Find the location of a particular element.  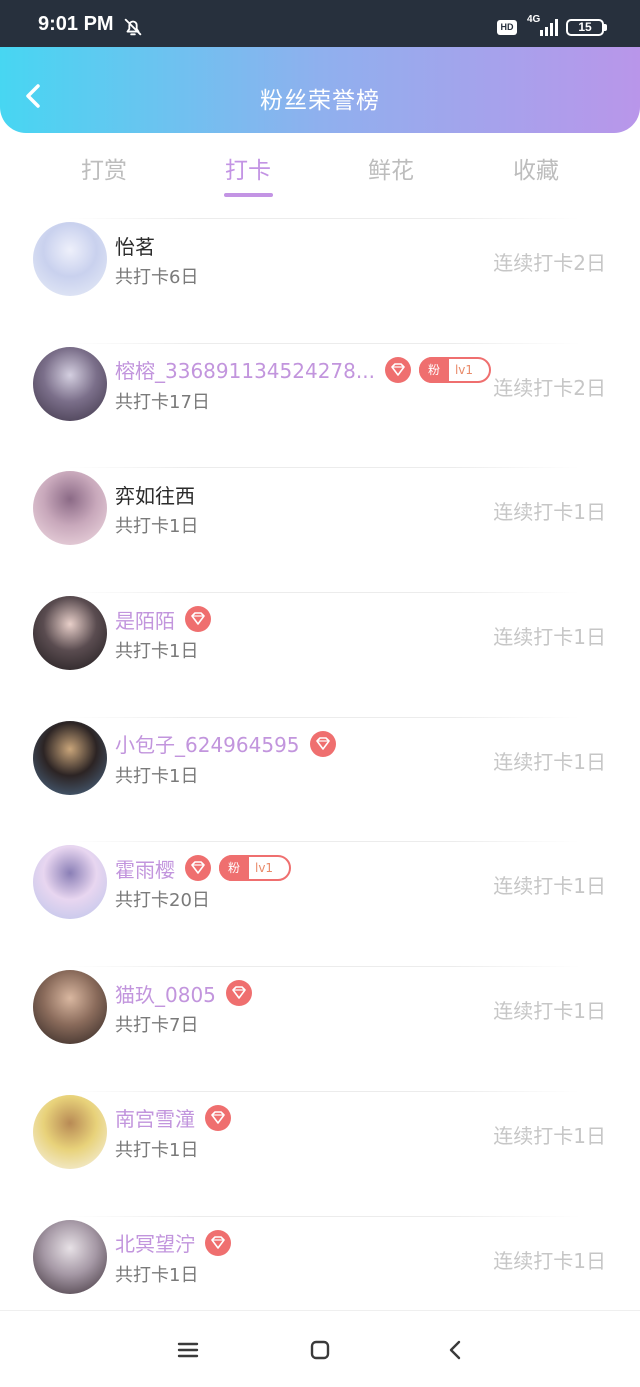

total-checkins: 共打卡7日 is located at coordinates (157, 1026).